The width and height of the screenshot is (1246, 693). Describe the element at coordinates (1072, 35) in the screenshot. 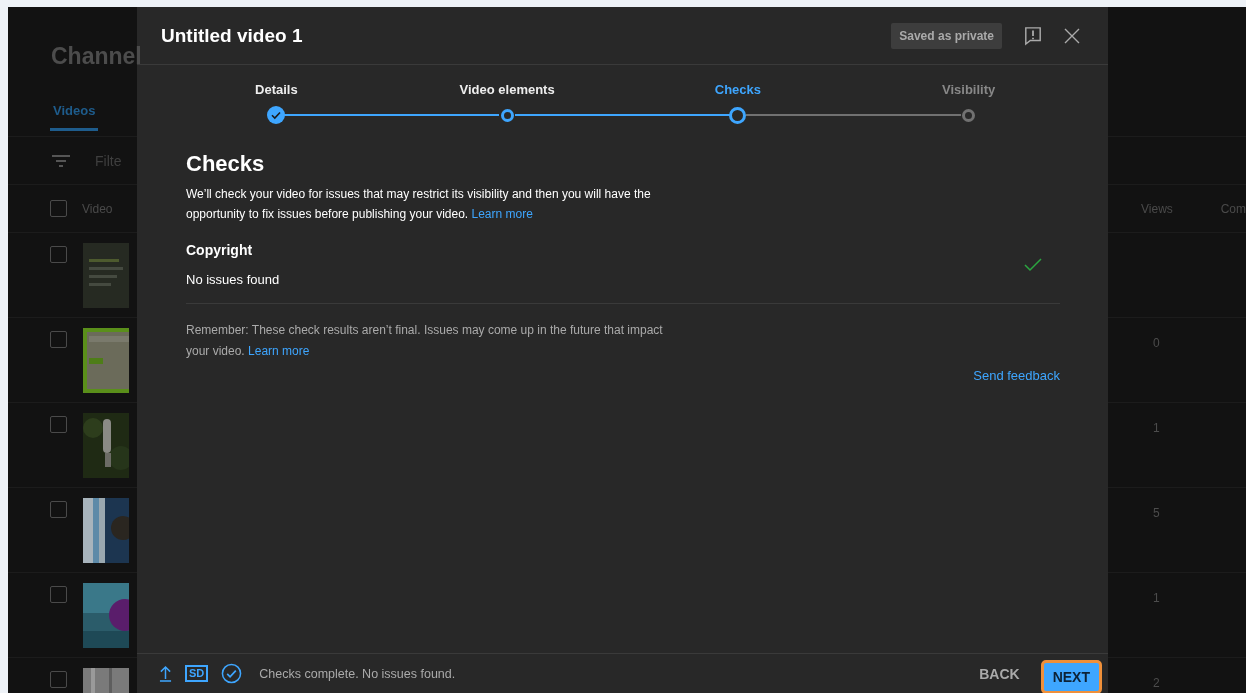

I see `close-icon` at that location.